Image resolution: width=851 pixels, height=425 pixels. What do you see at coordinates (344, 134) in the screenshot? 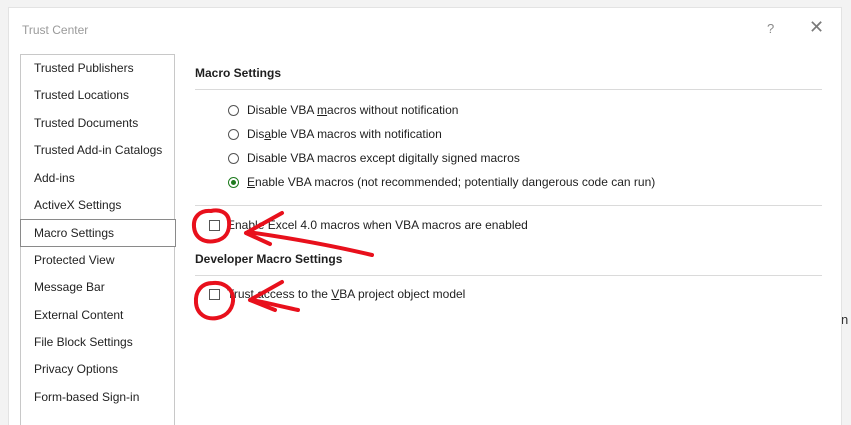
I see `option-label: Disable VBA macros with notification` at bounding box center [344, 134].